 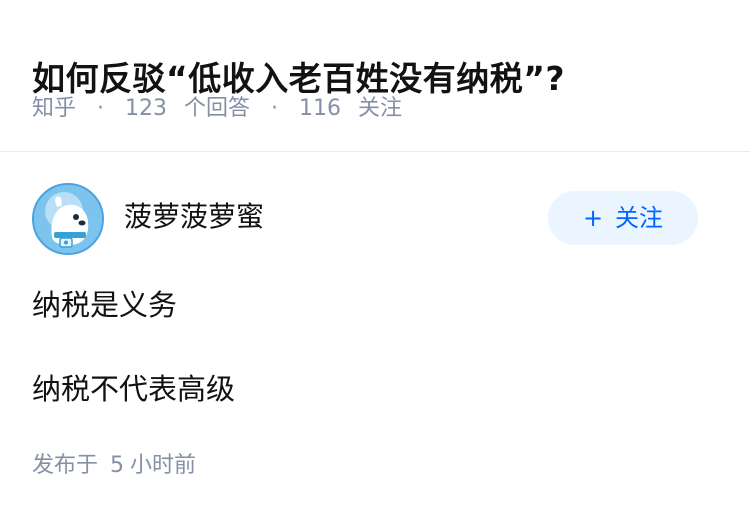 I want to click on answer-paragraph: 纳税不代表高级, so click(x=134, y=389).